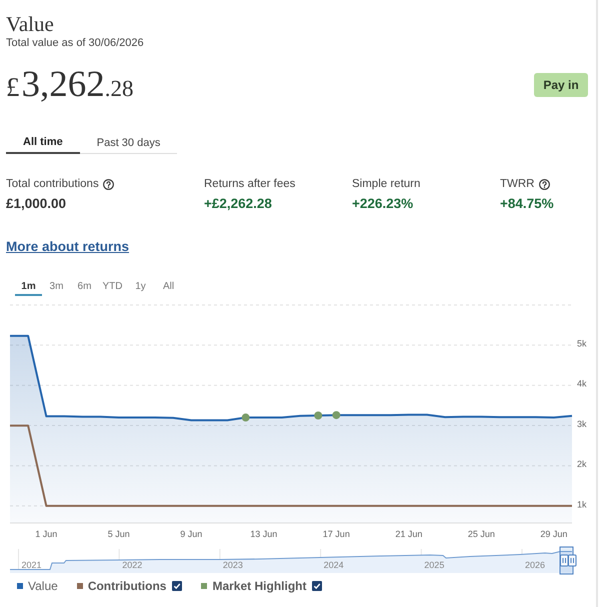  I want to click on stat-label: Total contributions, so click(52, 184).